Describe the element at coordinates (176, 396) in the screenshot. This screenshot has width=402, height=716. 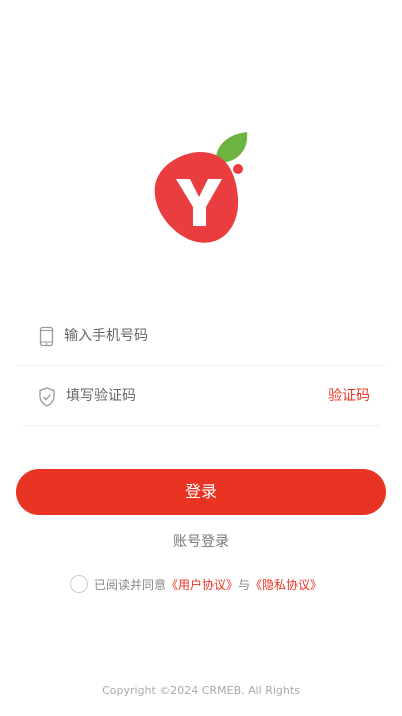
I see `verification-code-input` at that location.